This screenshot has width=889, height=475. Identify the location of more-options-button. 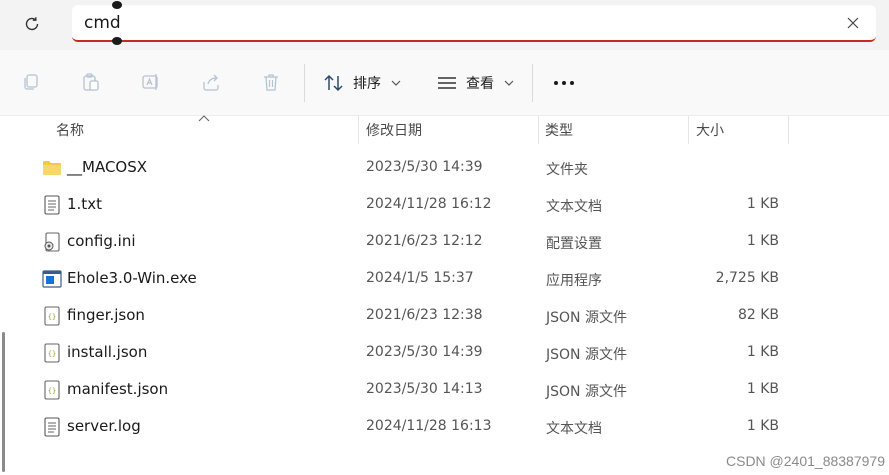
(564, 83).